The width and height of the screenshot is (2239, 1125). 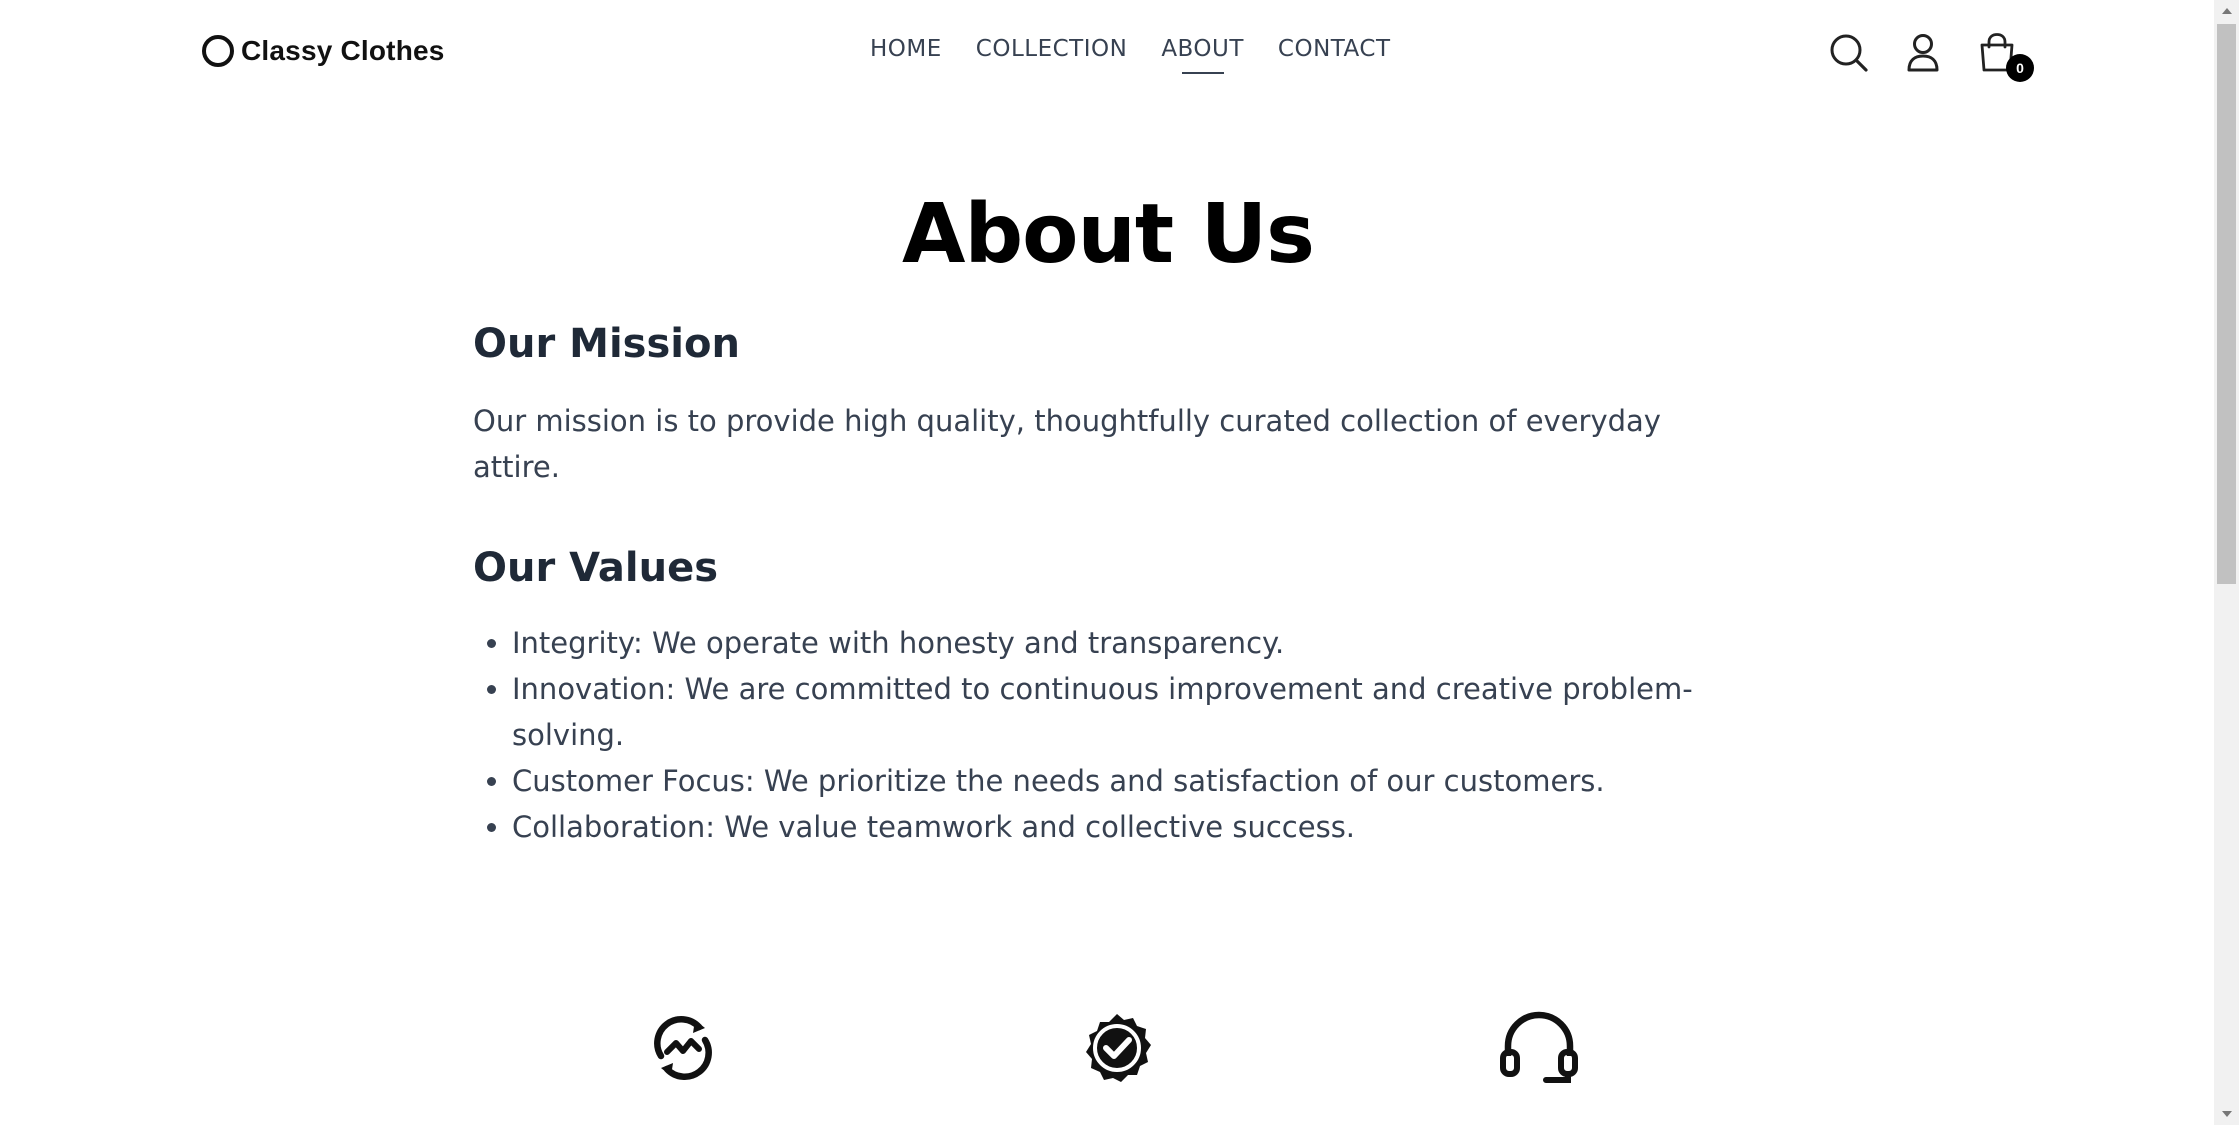 I want to click on nav-collection: COLLECTION, so click(x=1052, y=49).